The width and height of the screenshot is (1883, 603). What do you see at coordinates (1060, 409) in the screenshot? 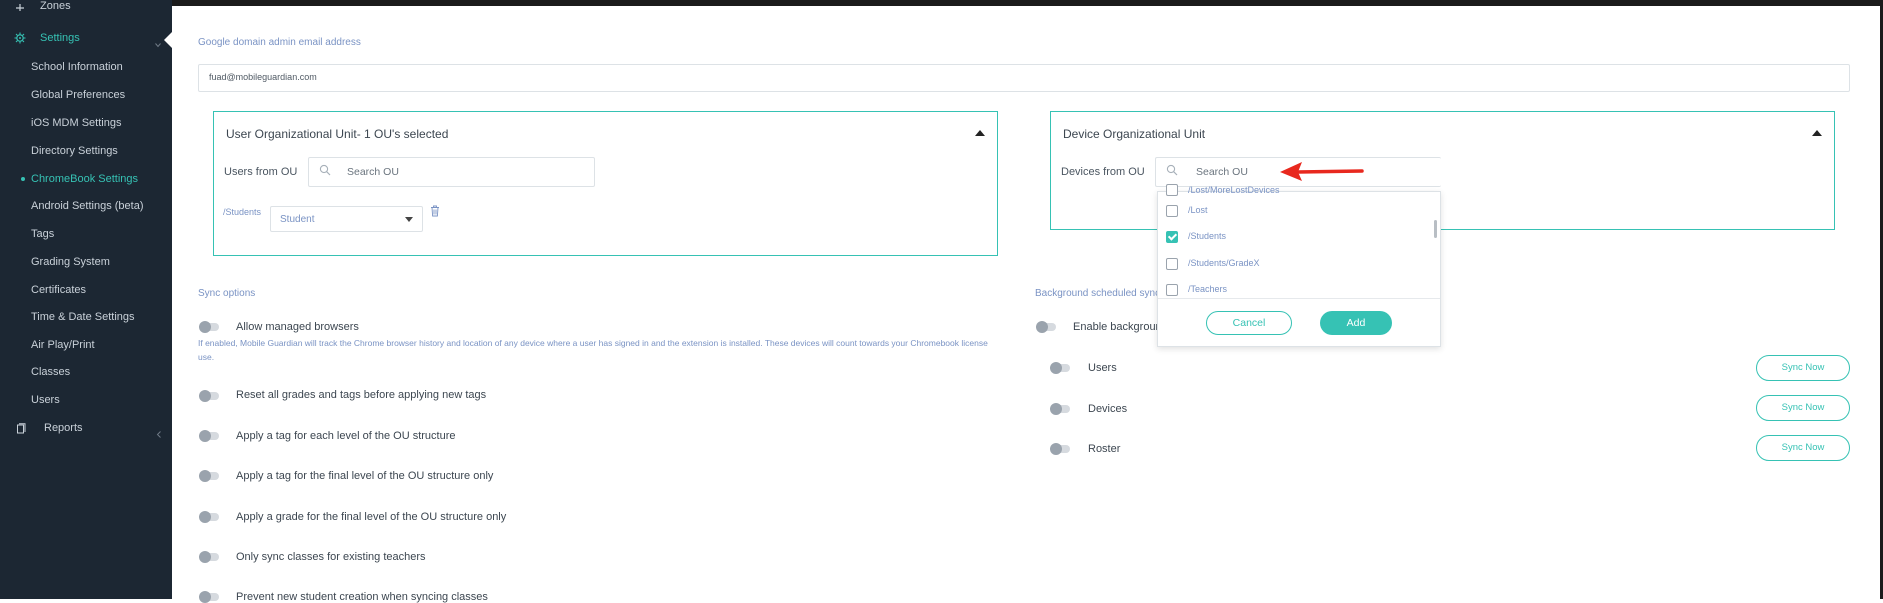
I see `toggle-sync-devices` at bounding box center [1060, 409].